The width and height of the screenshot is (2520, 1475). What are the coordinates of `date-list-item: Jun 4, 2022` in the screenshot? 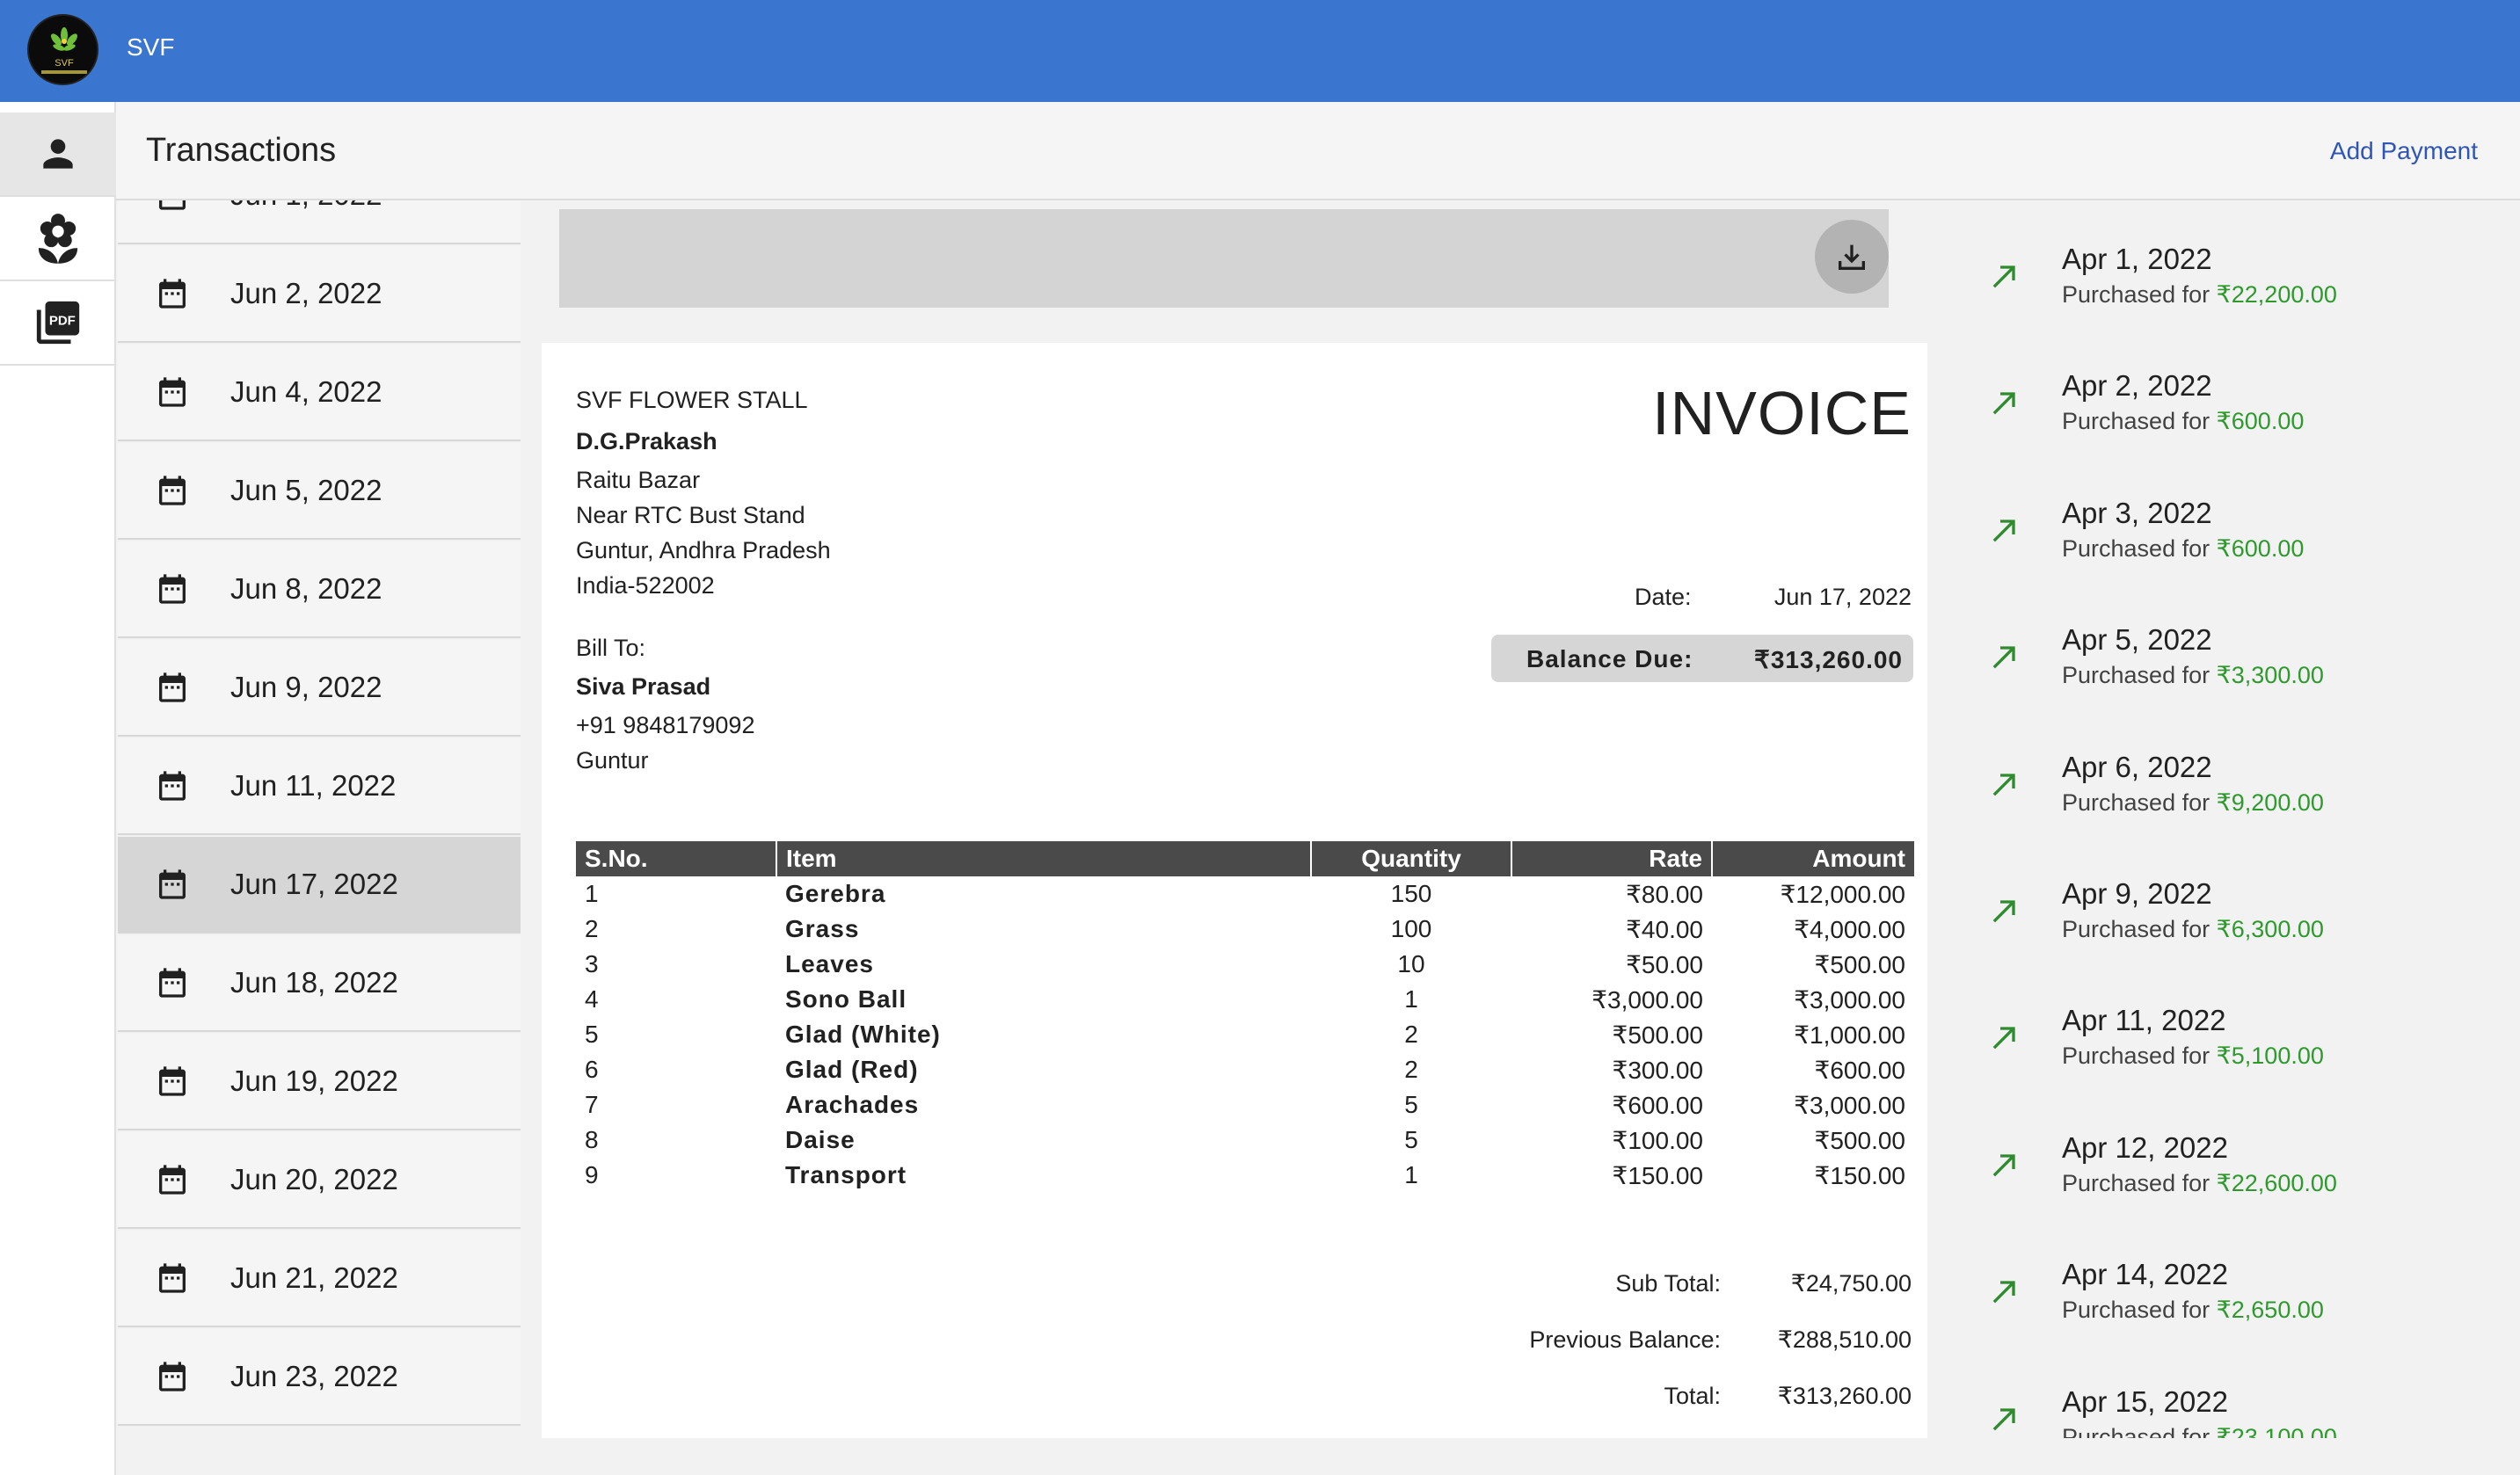 It's located at (319, 393).